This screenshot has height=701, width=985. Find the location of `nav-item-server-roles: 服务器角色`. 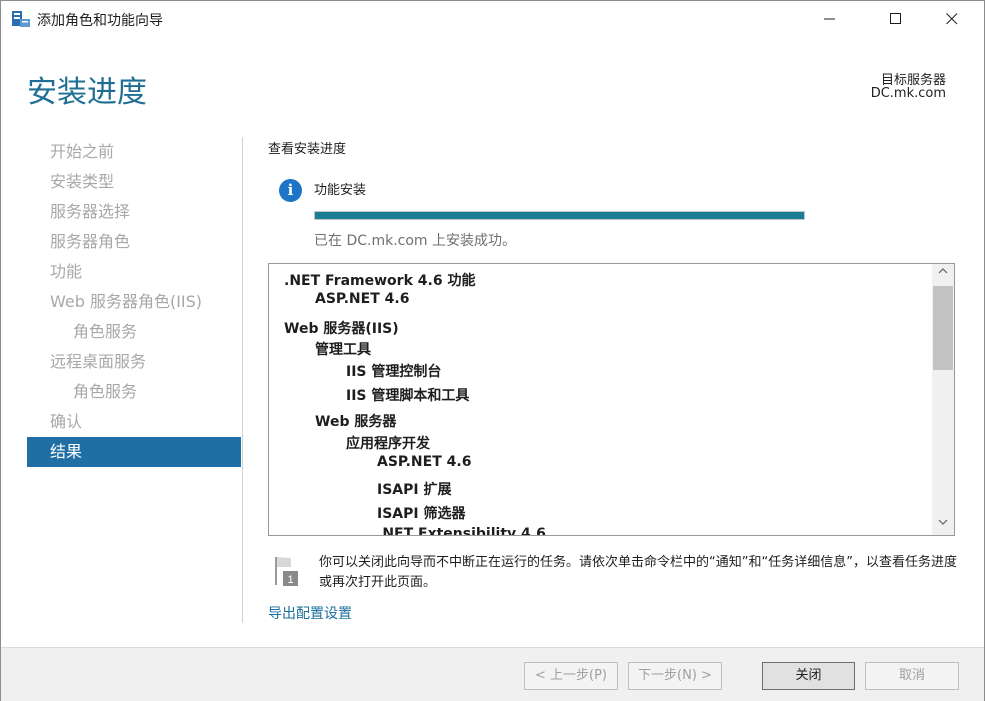

nav-item-server-roles: 服务器角色 is located at coordinates (90, 241).